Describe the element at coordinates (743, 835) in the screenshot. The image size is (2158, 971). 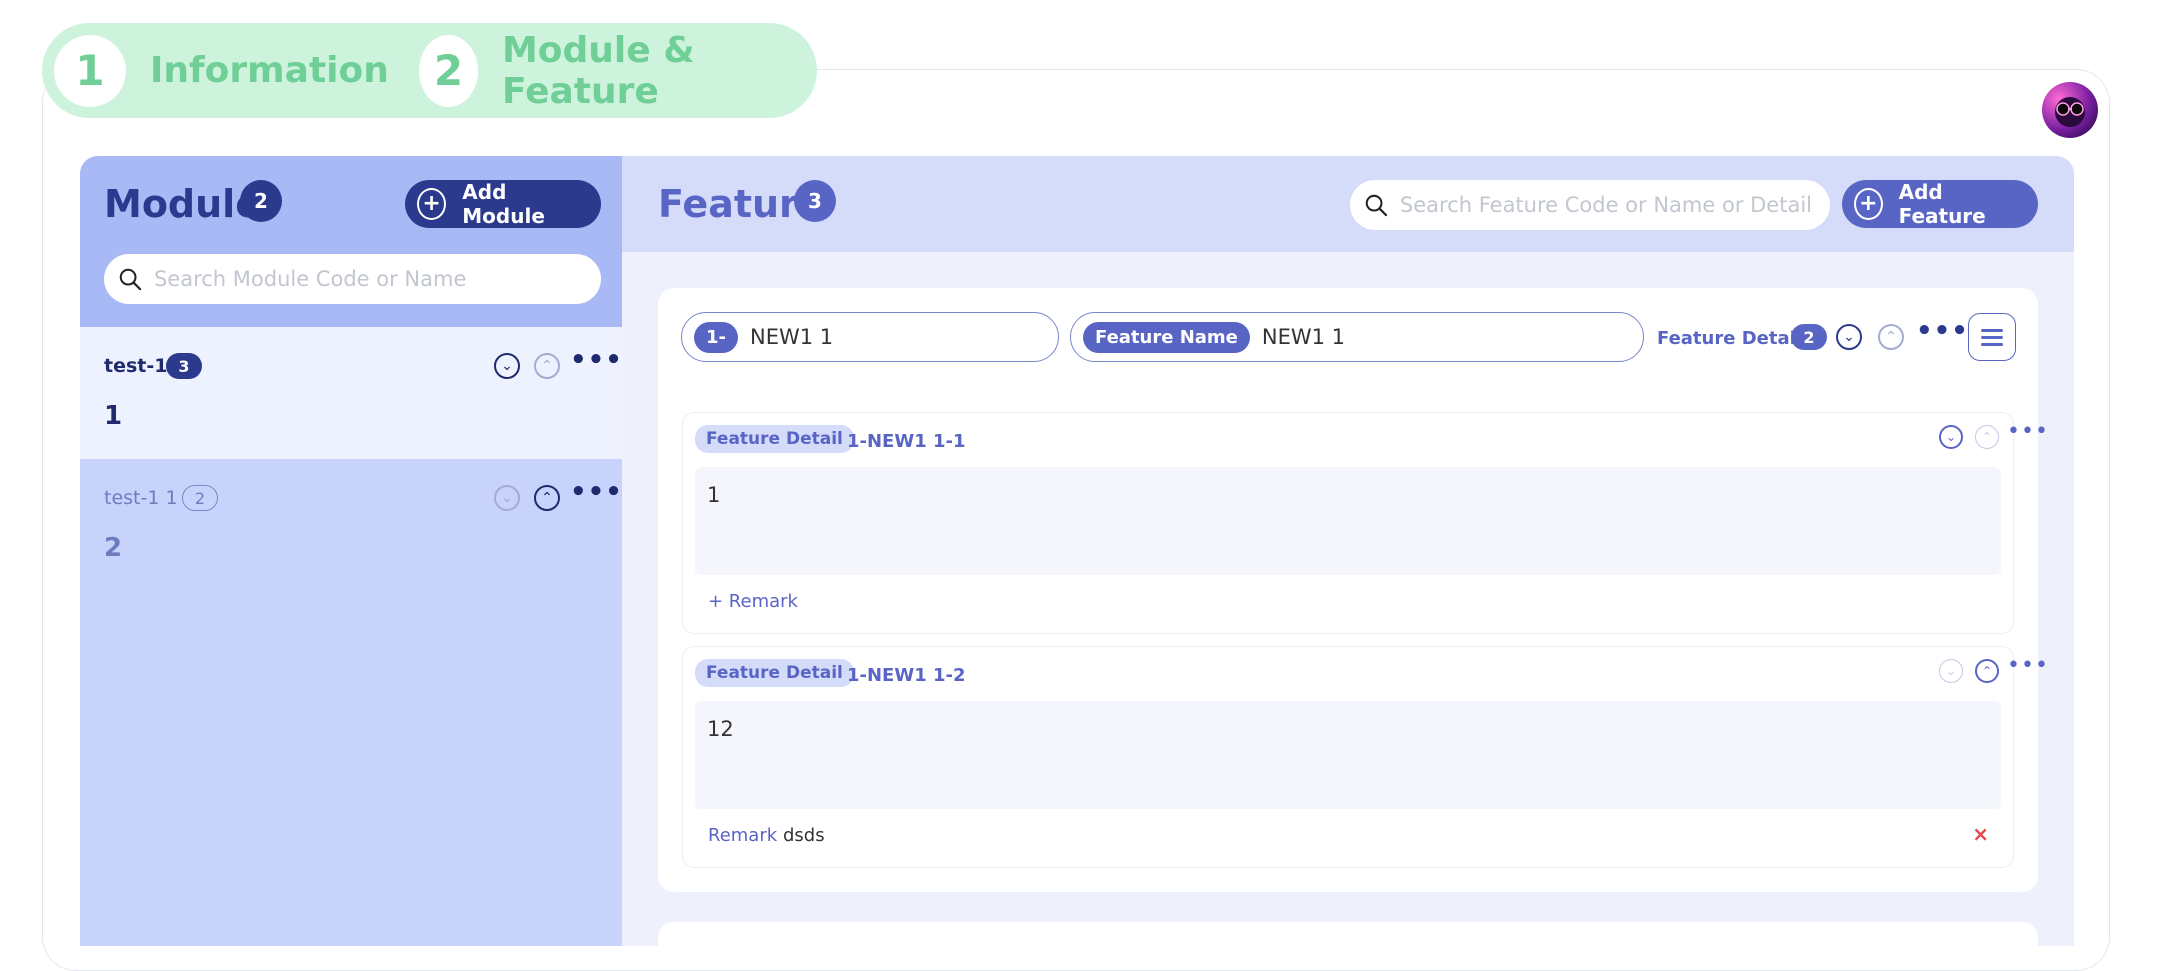
I see `remark-label: Remark` at that location.